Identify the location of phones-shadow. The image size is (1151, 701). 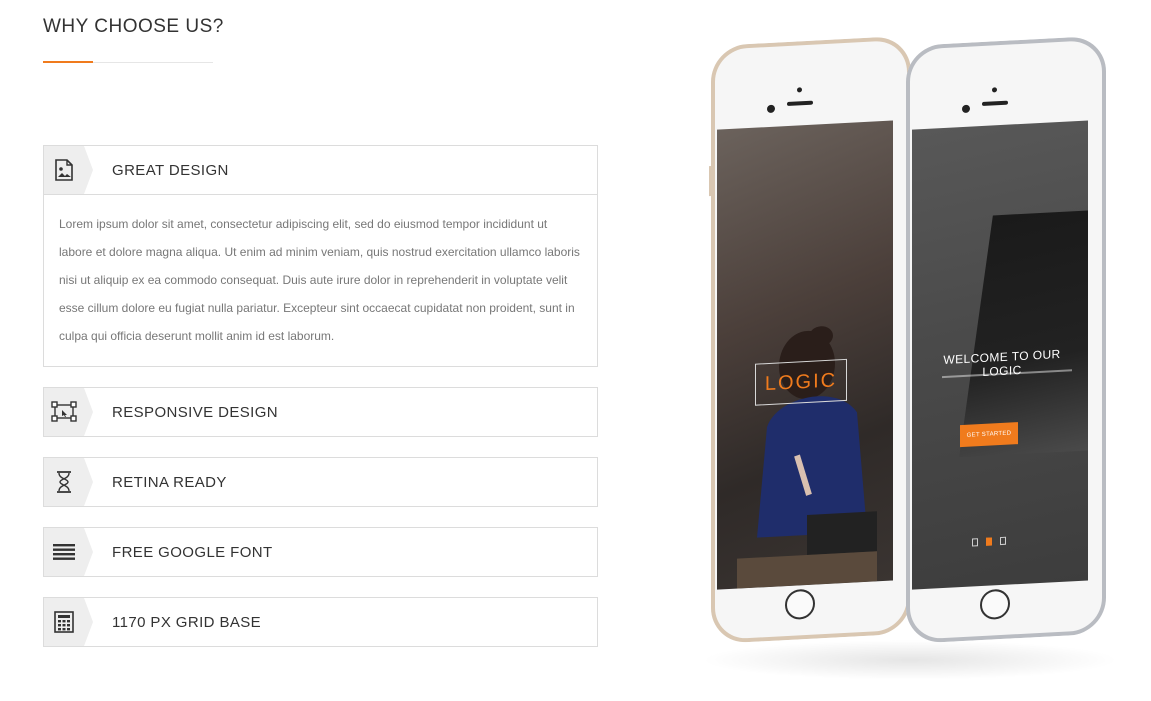
(910, 660).